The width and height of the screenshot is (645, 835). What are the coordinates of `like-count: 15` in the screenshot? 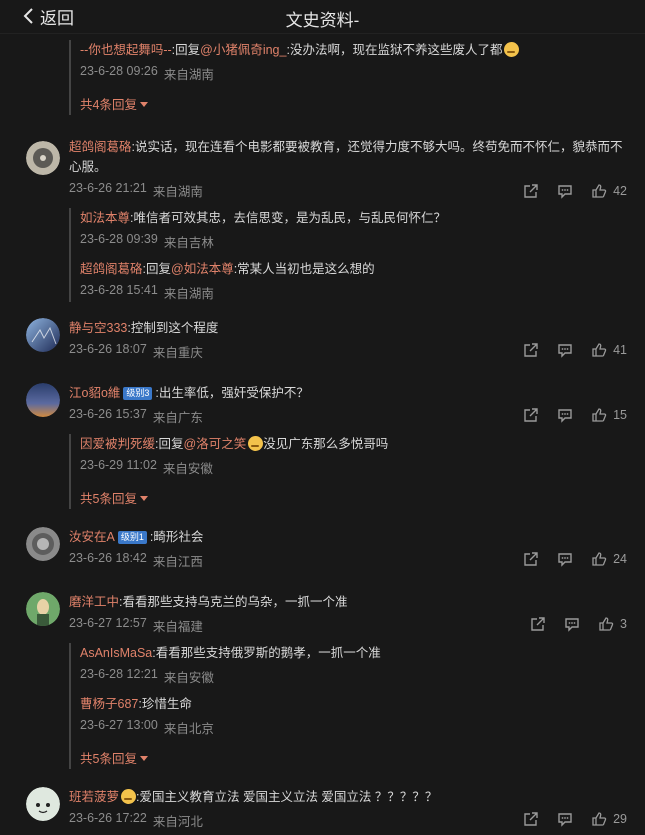 It's located at (620, 415).